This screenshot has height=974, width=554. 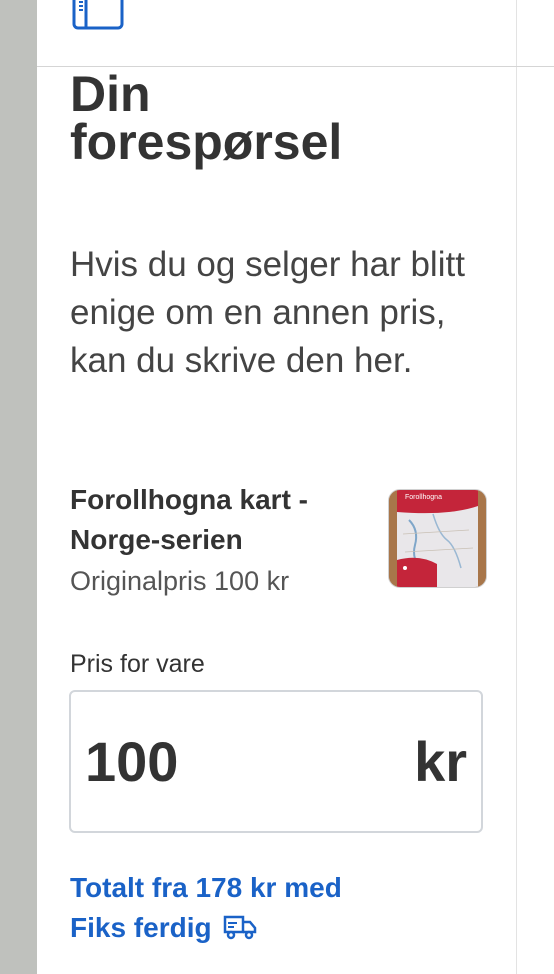 I want to click on truck-icon, so click(x=240, y=927).